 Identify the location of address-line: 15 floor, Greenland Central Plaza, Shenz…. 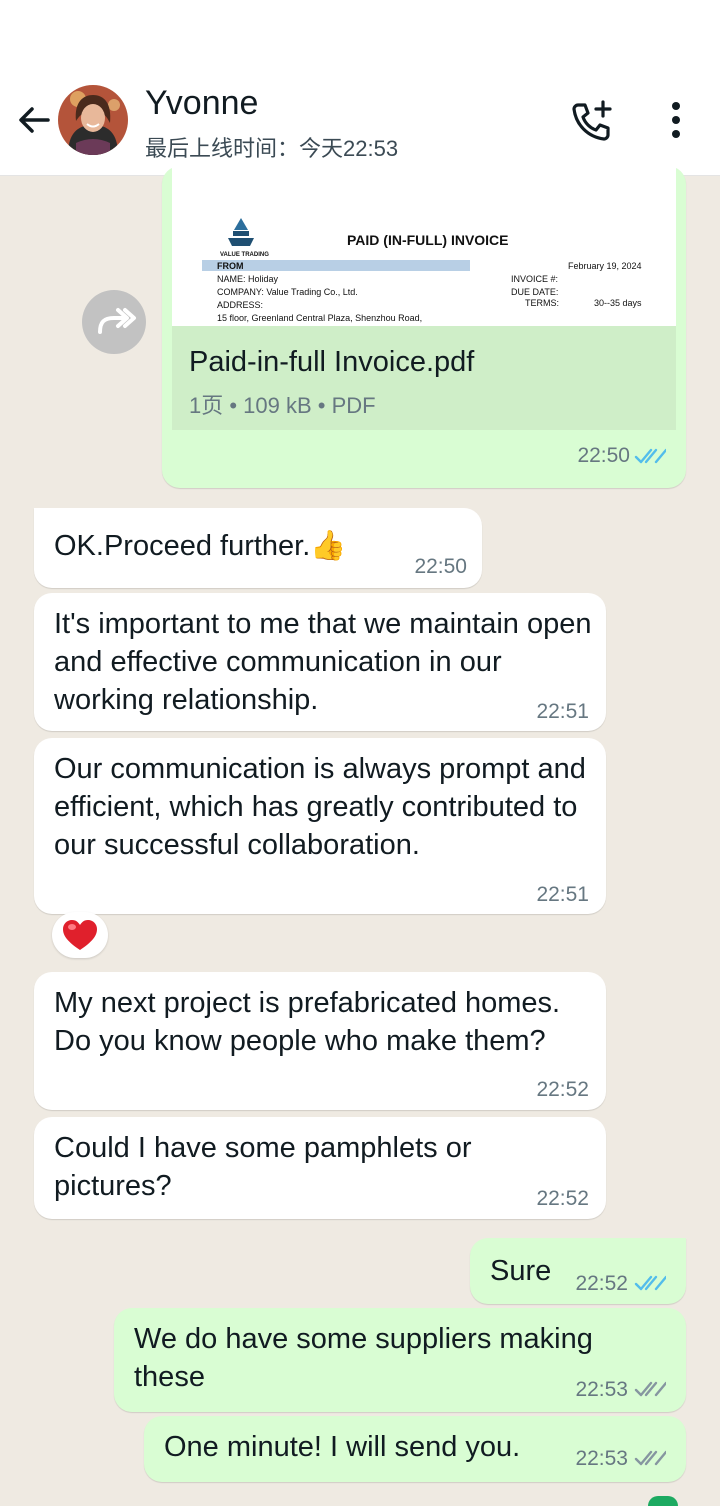
(320, 318).